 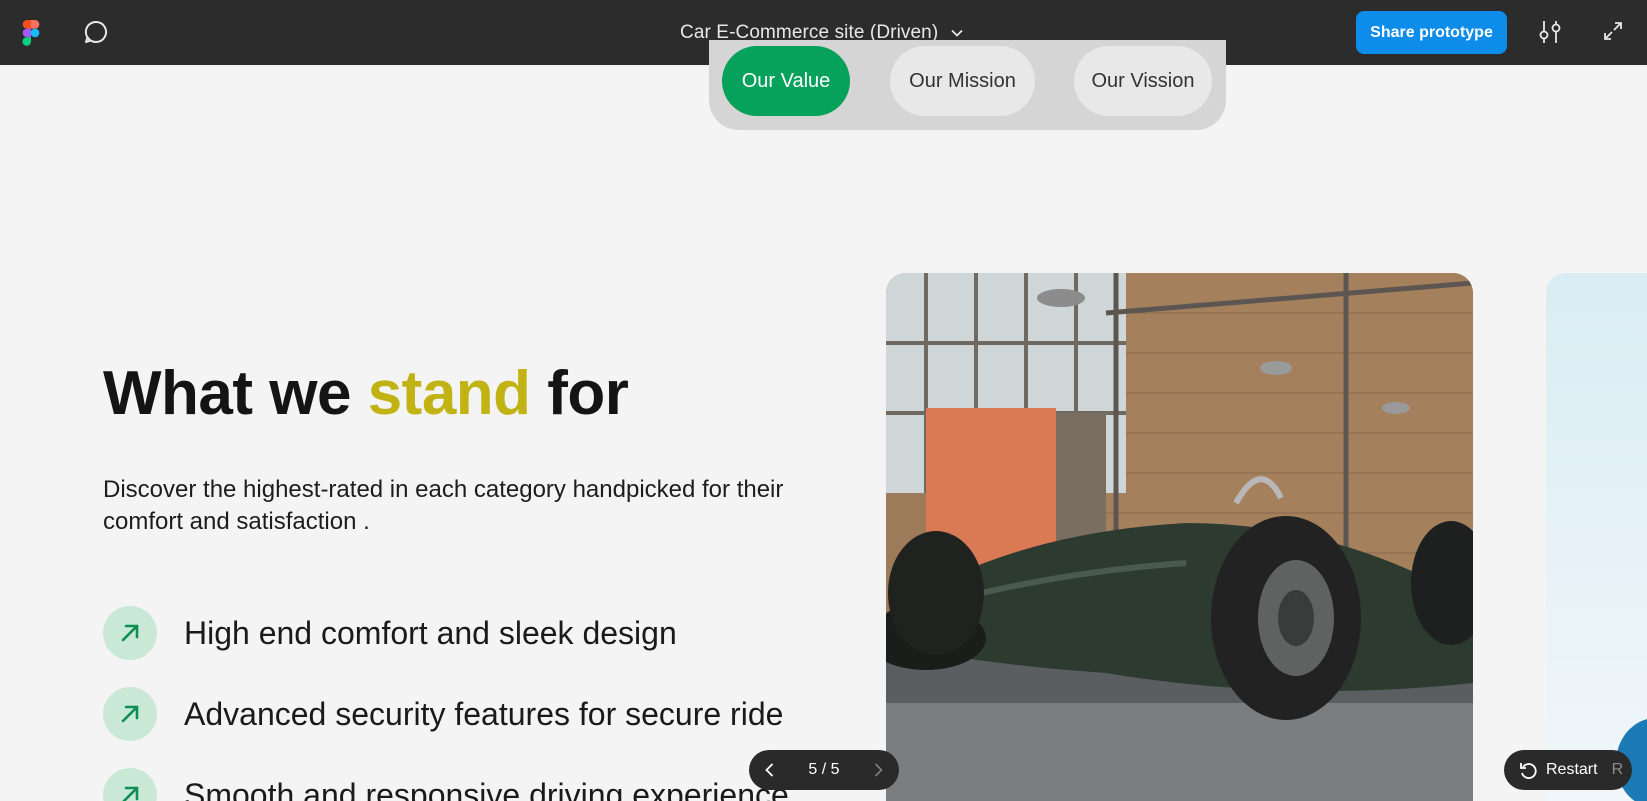 I want to click on feature-text: Smooth and responsive driving experience, so click(x=486, y=788).